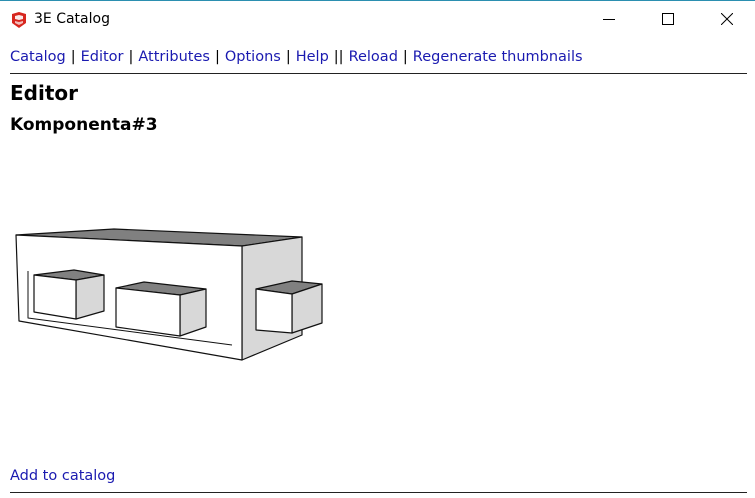 The image size is (755, 498). I want to click on left-block-front, so click(55, 297).